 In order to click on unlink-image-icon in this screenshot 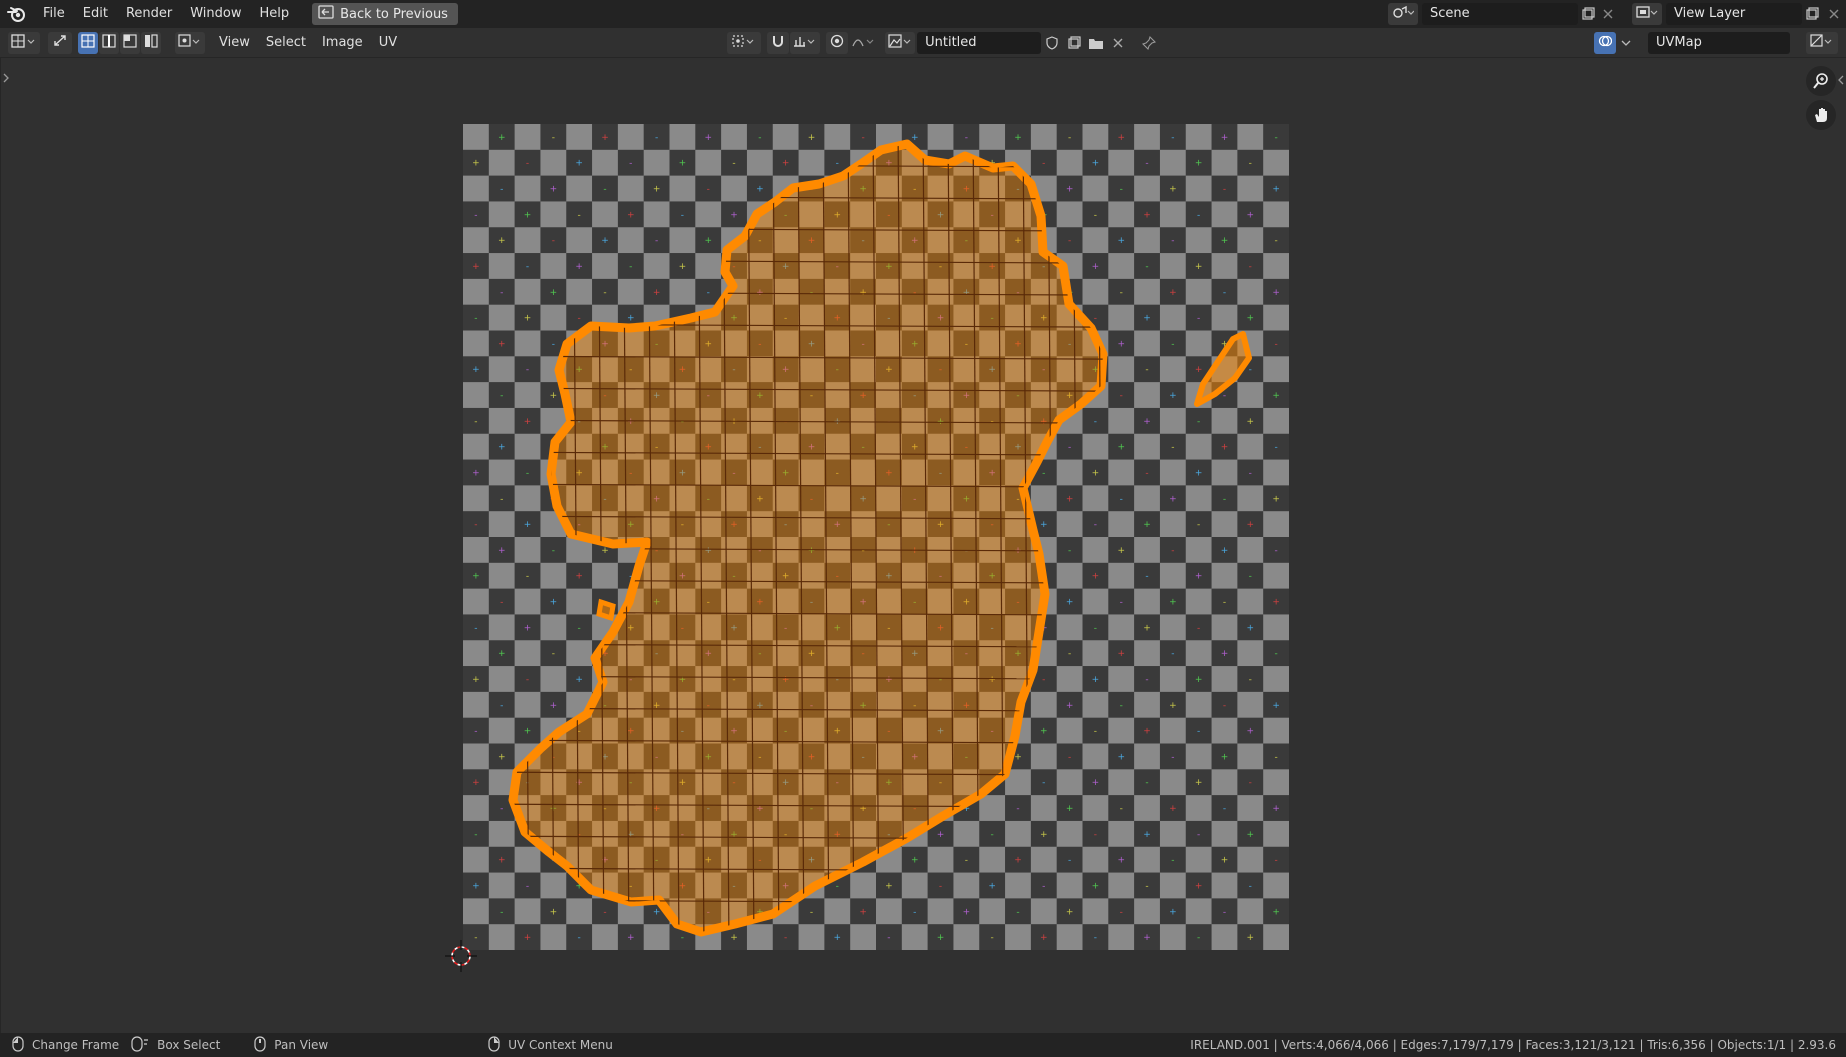, I will do `click(1118, 43)`.